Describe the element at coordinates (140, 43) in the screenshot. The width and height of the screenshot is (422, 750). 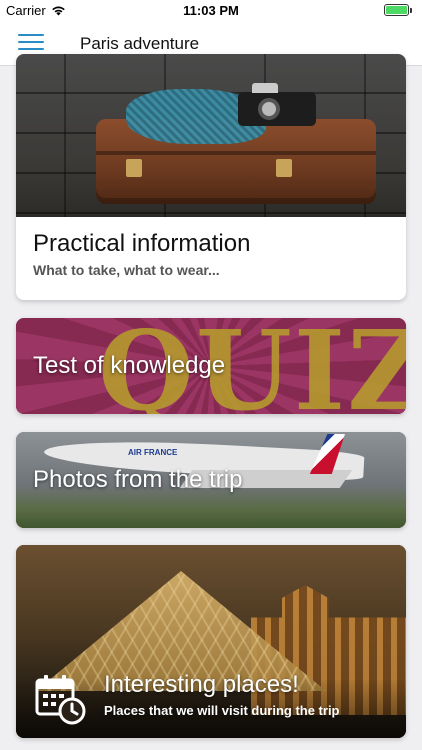
I see `page-title: Paris adventure` at that location.